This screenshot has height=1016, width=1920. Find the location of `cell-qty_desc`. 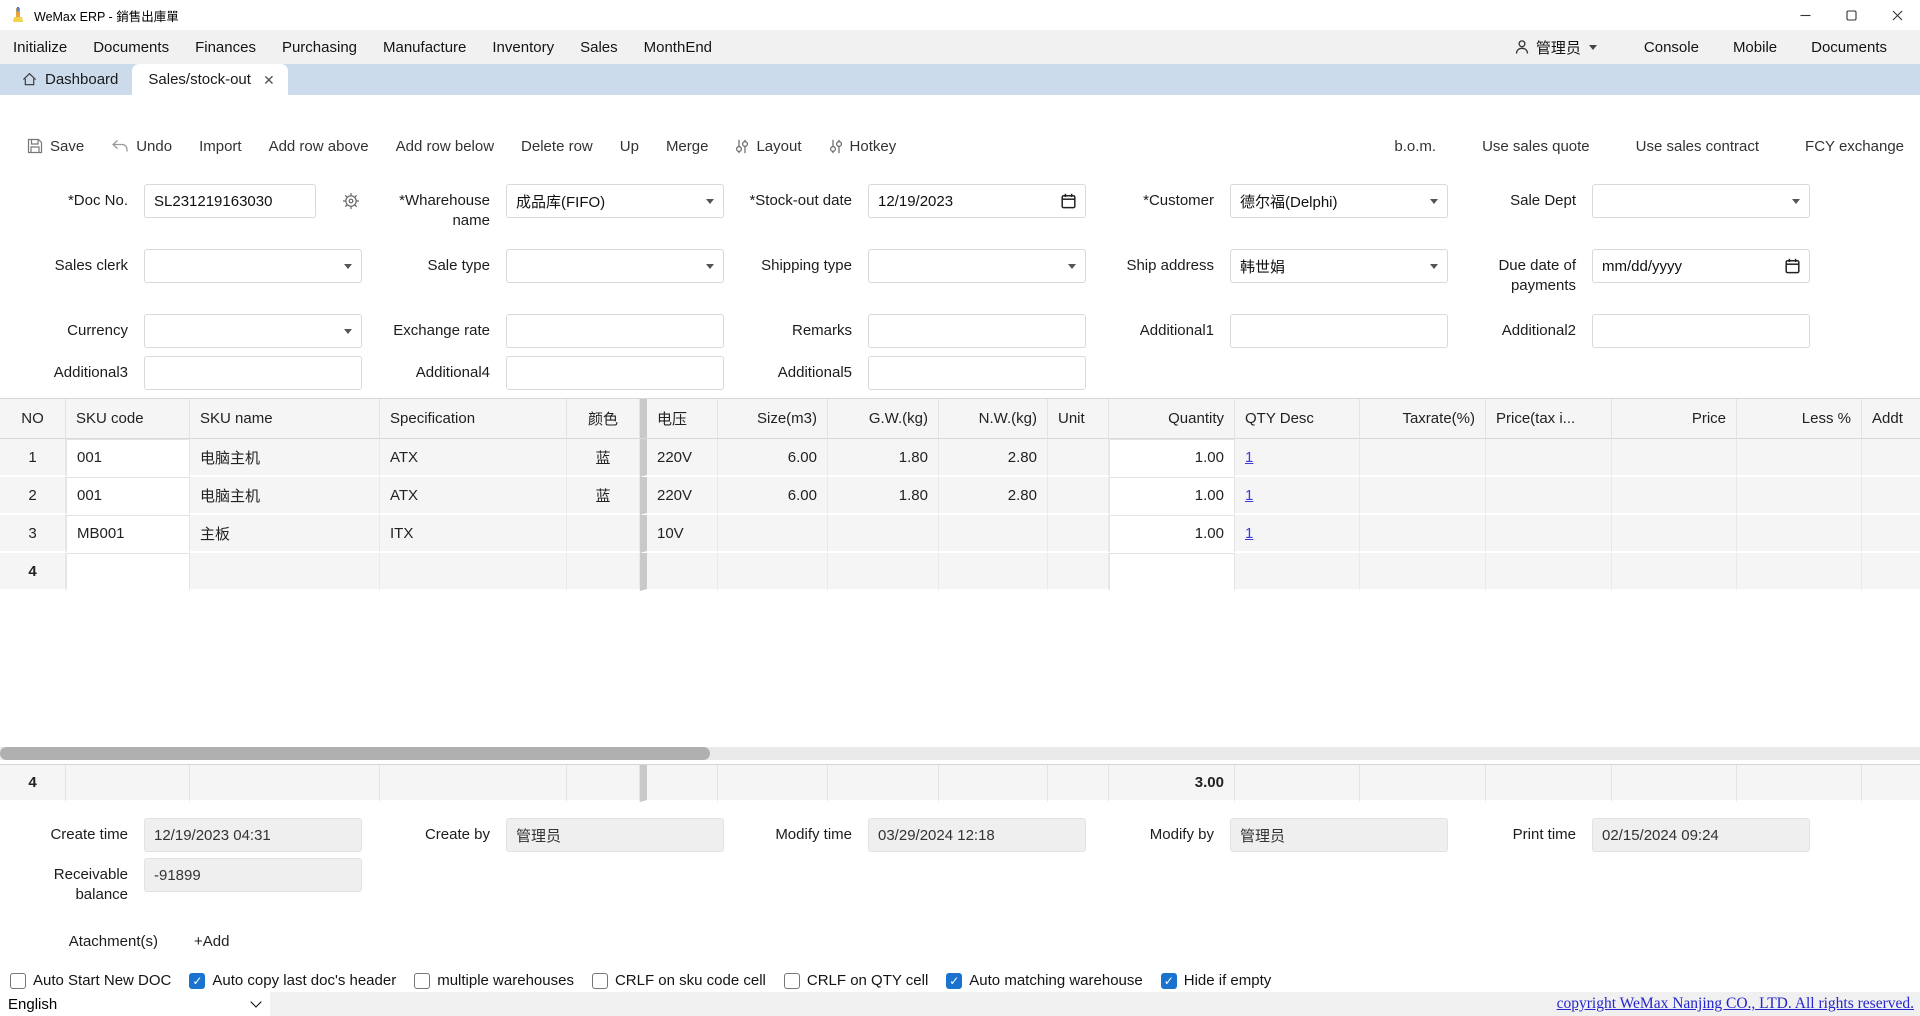

cell-qty_desc is located at coordinates (1297, 572).